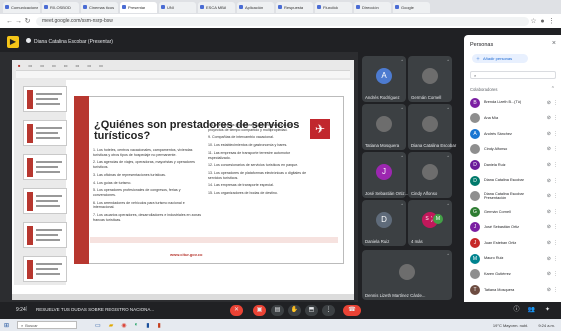  What do you see at coordinates (514, 274) in the screenshot?
I see `participant-list-item: Karen Gutiérrez ⊘ ⋮` at bounding box center [514, 274].